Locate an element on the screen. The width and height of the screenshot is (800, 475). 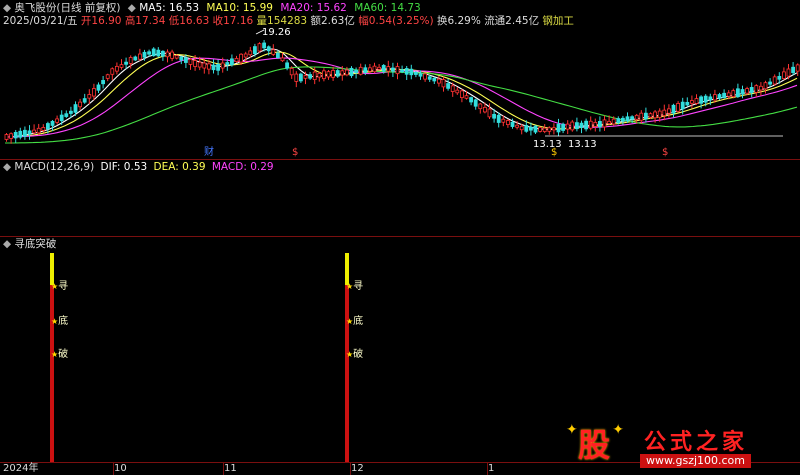
watermark-url: www.gszj100.com is located at coordinates (696, 461).